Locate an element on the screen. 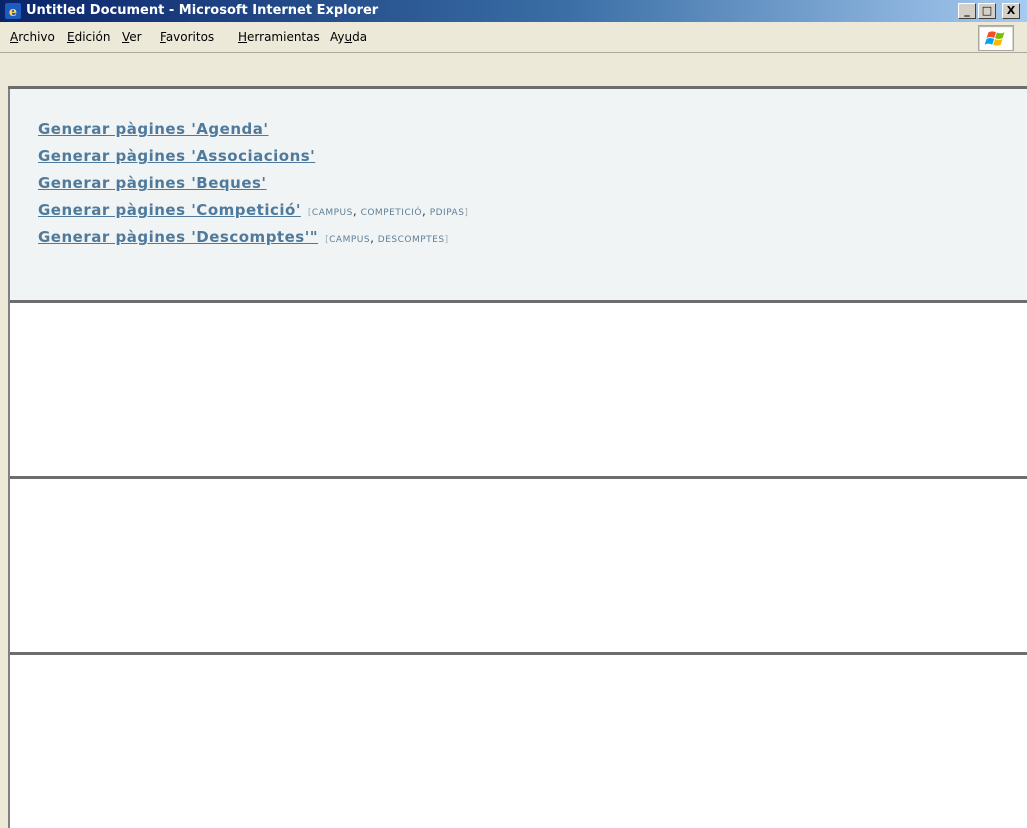  minimize-button: _ is located at coordinates (967, 11).